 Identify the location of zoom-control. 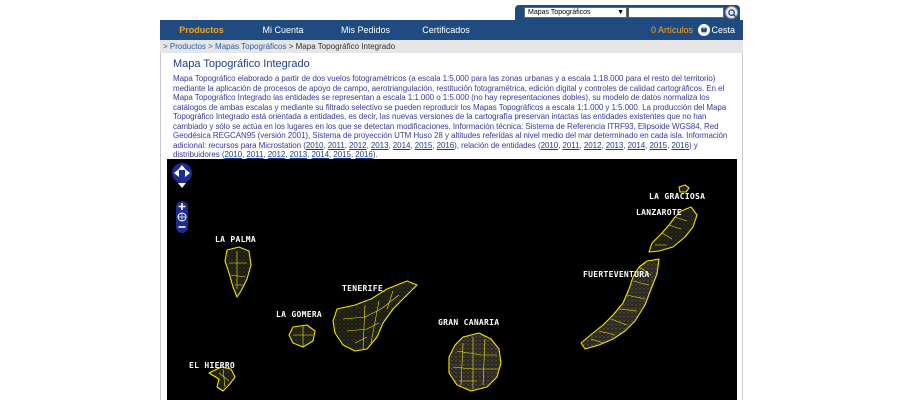
(182, 217).